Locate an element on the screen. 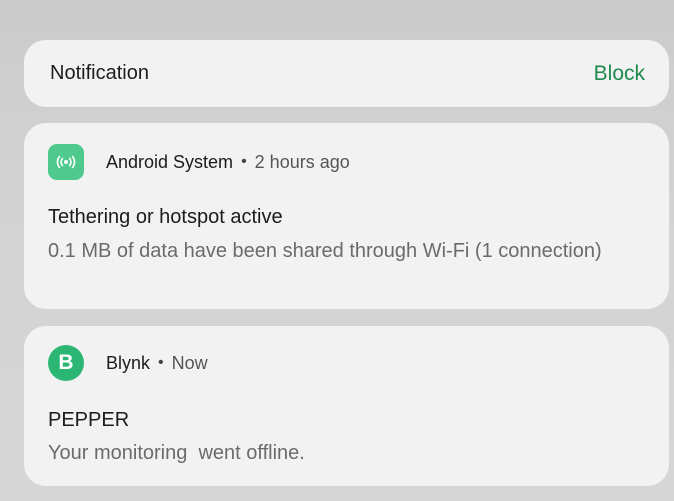 This screenshot has width=674, height=501. app-name: Blynk is located at coordinates (128, 362).